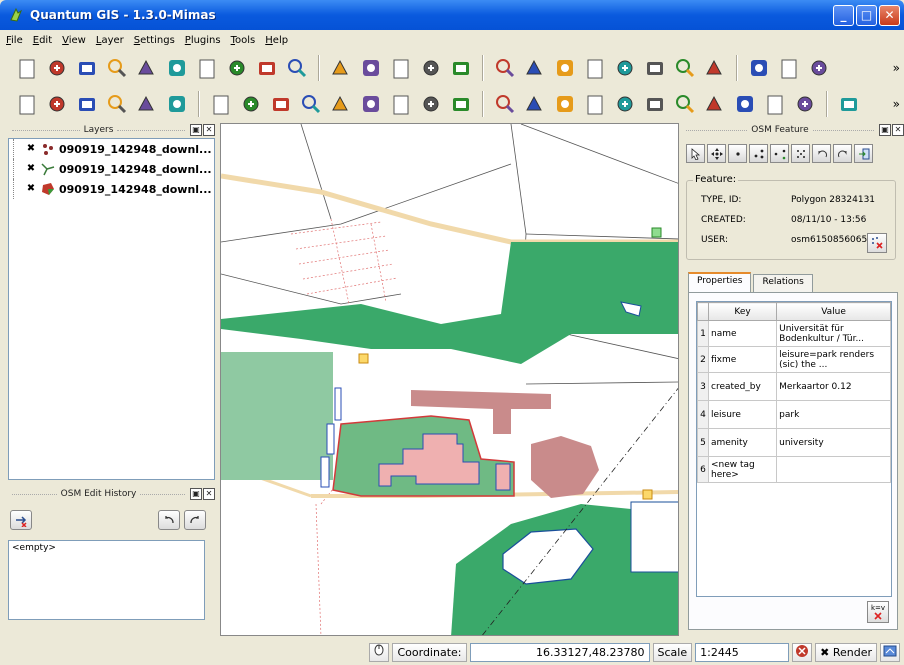 The height and width of the screenshot is (665, 904). What do you see at coordinates (720, 282) in the screenshot?
I see `tab-properties: Properties` at bounding box center [720, 282].